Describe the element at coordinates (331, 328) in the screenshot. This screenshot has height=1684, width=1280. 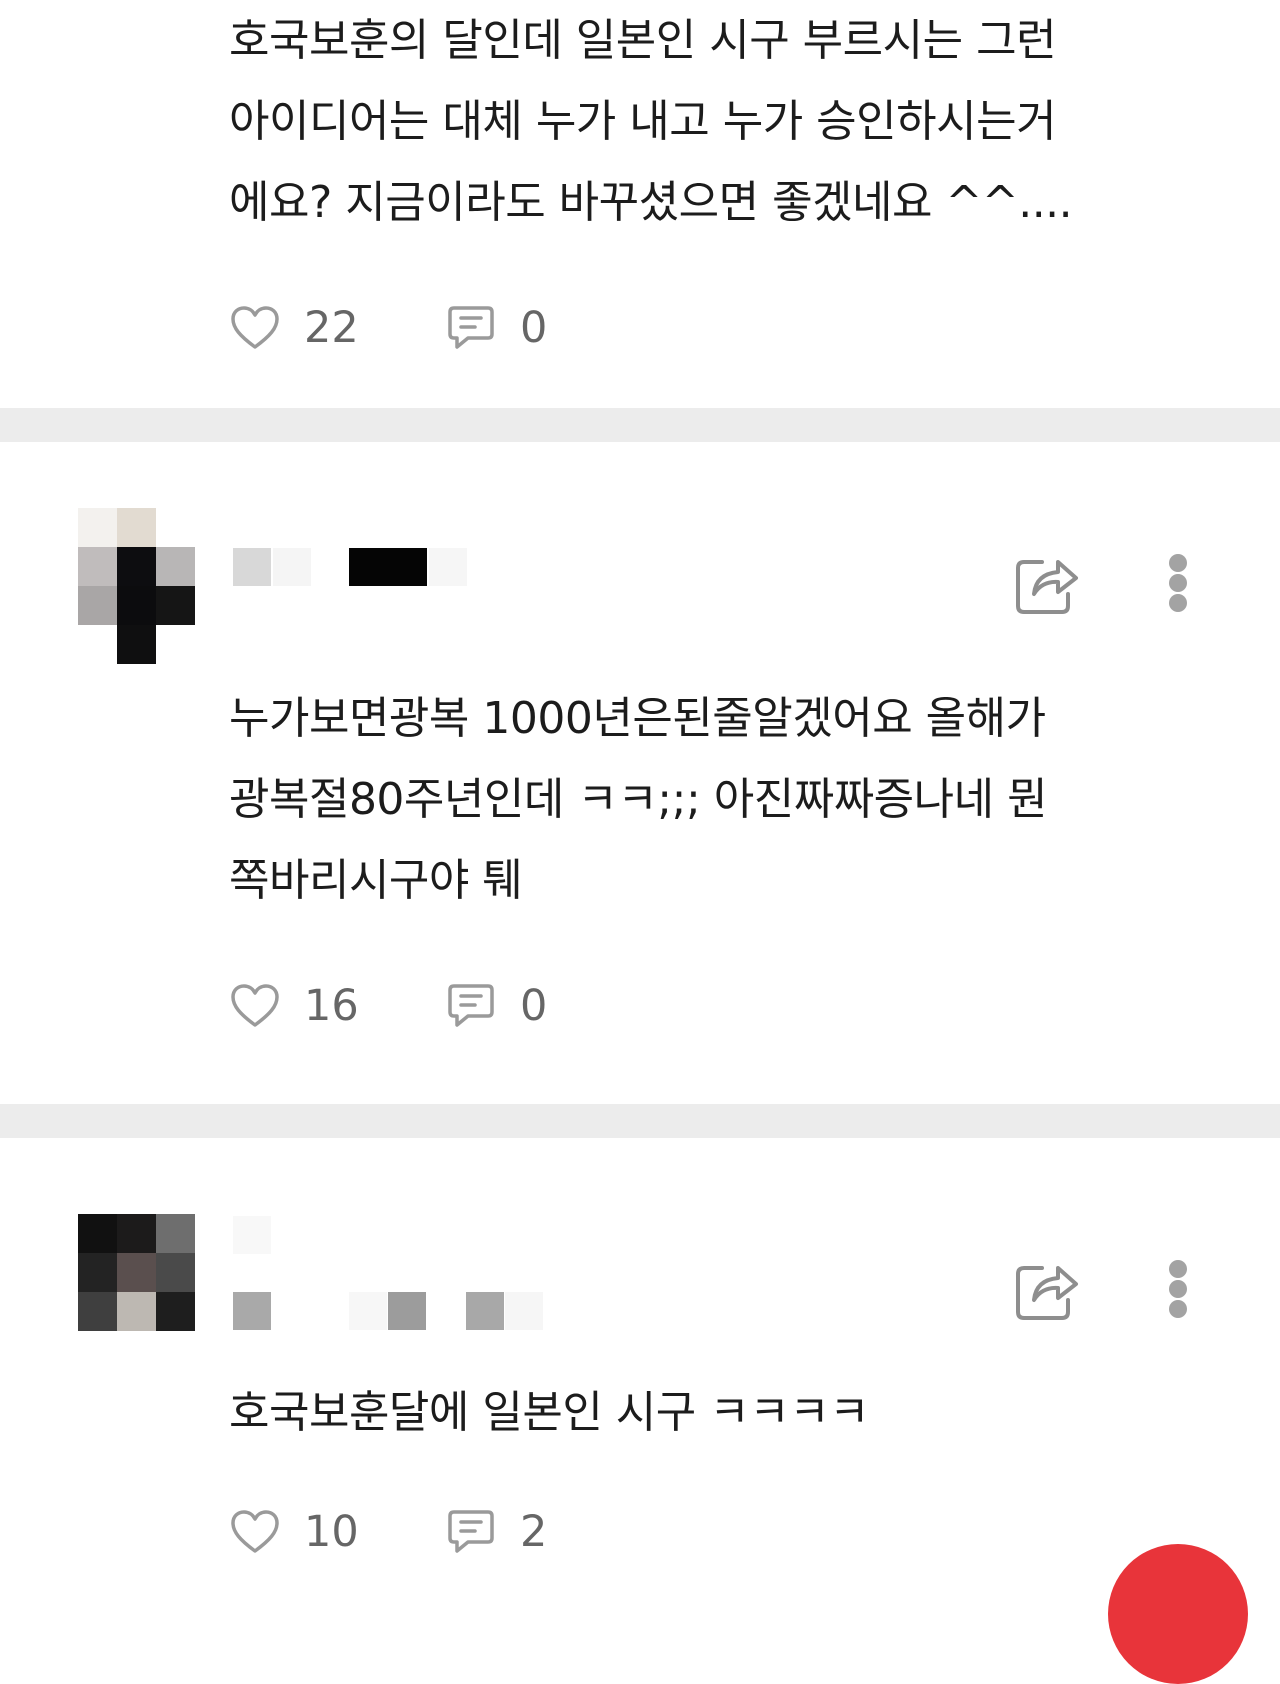
I see `like-count: 22` at that location.